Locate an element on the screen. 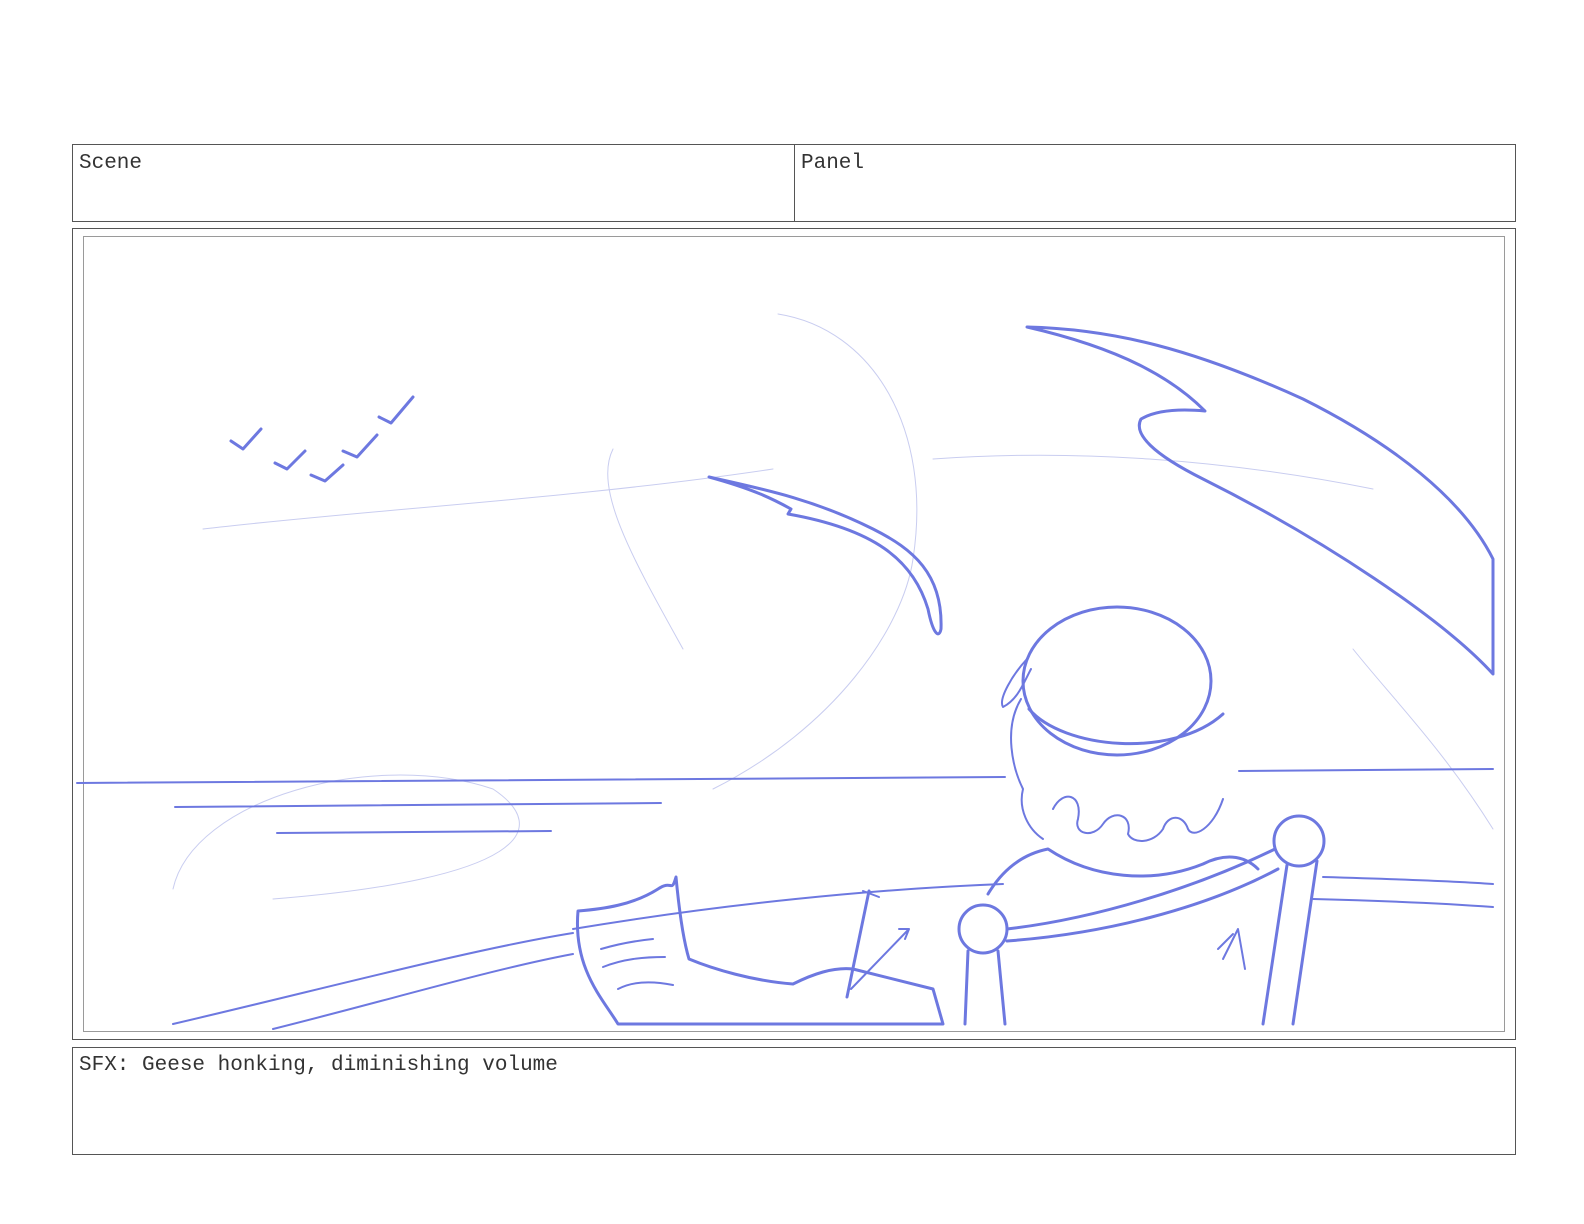 The height and width of the screenshot is (1224, 1584). debris-detail is located at coordinates (637, 964).